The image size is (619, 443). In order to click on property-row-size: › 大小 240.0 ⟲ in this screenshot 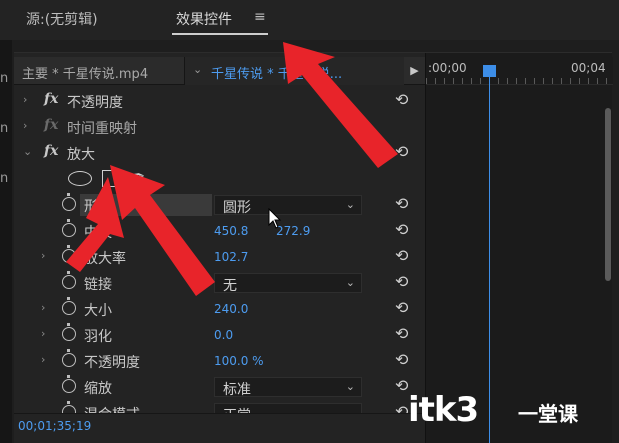, I will do `click(219, 309)`.